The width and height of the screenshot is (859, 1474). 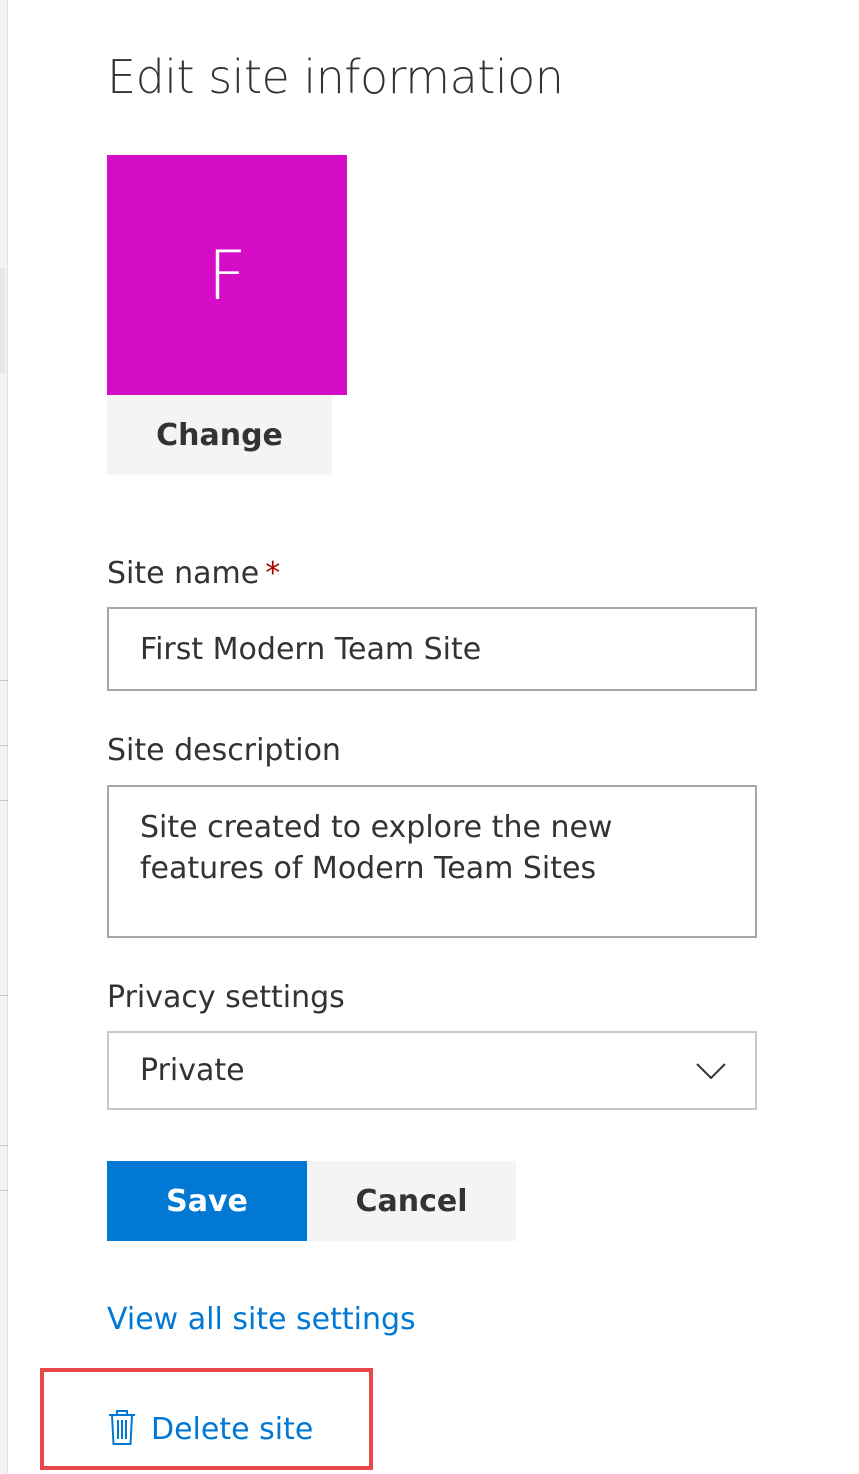 What do you see at coordinates (2, 320) in the screenshot?
I see `background-block` at bounding box center [2, 320].